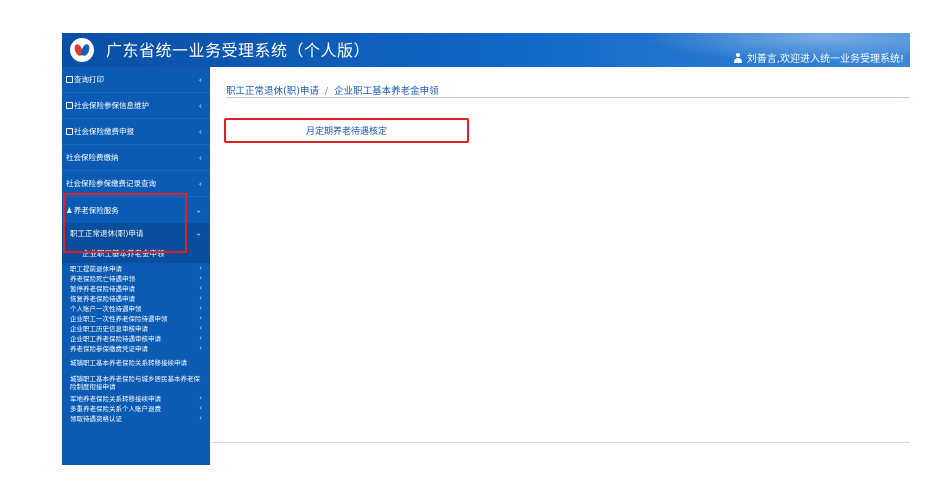 This screenshot has height=500, width=939. Describe the element at coordinates (825, 59) in the screenshot. I see `welcome-text: 刘善言,欢迎进入统一业务受理系统!` at that location.